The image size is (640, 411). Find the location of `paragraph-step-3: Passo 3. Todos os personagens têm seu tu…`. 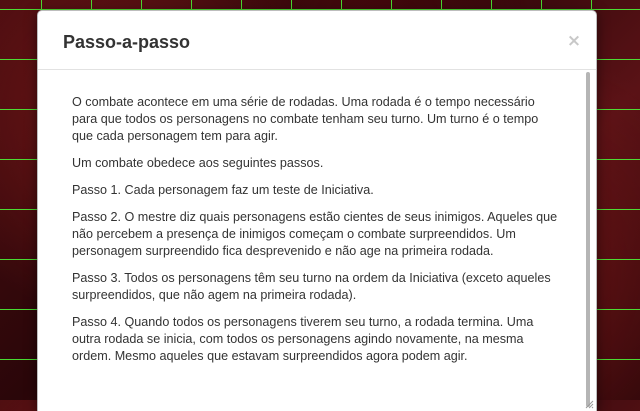

paragraph-step-3: Passo 3. Todos os personagens têm seu tu… is located at coordinates (311, 286).